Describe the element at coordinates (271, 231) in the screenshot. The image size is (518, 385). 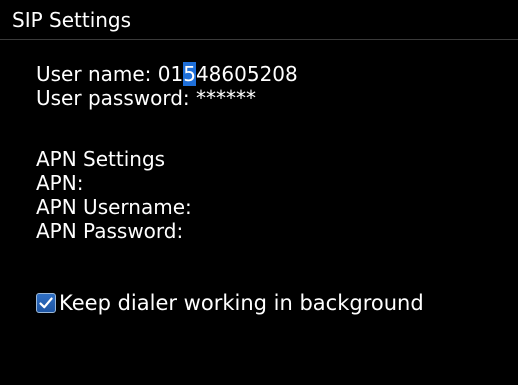
I see `apn-password-field: APN Password:` at that location.